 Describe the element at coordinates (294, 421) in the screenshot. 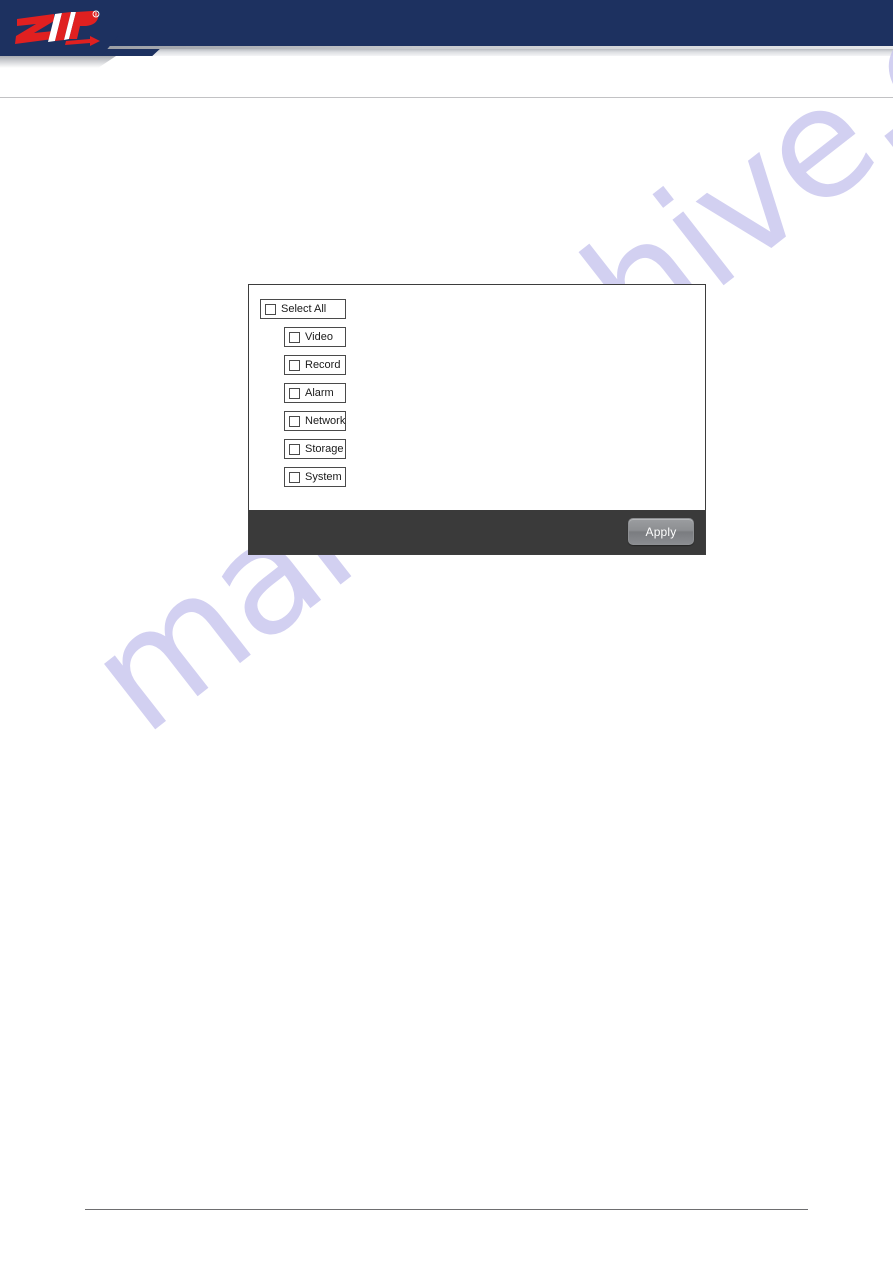

I see `checkbox-network-icon` at that location.